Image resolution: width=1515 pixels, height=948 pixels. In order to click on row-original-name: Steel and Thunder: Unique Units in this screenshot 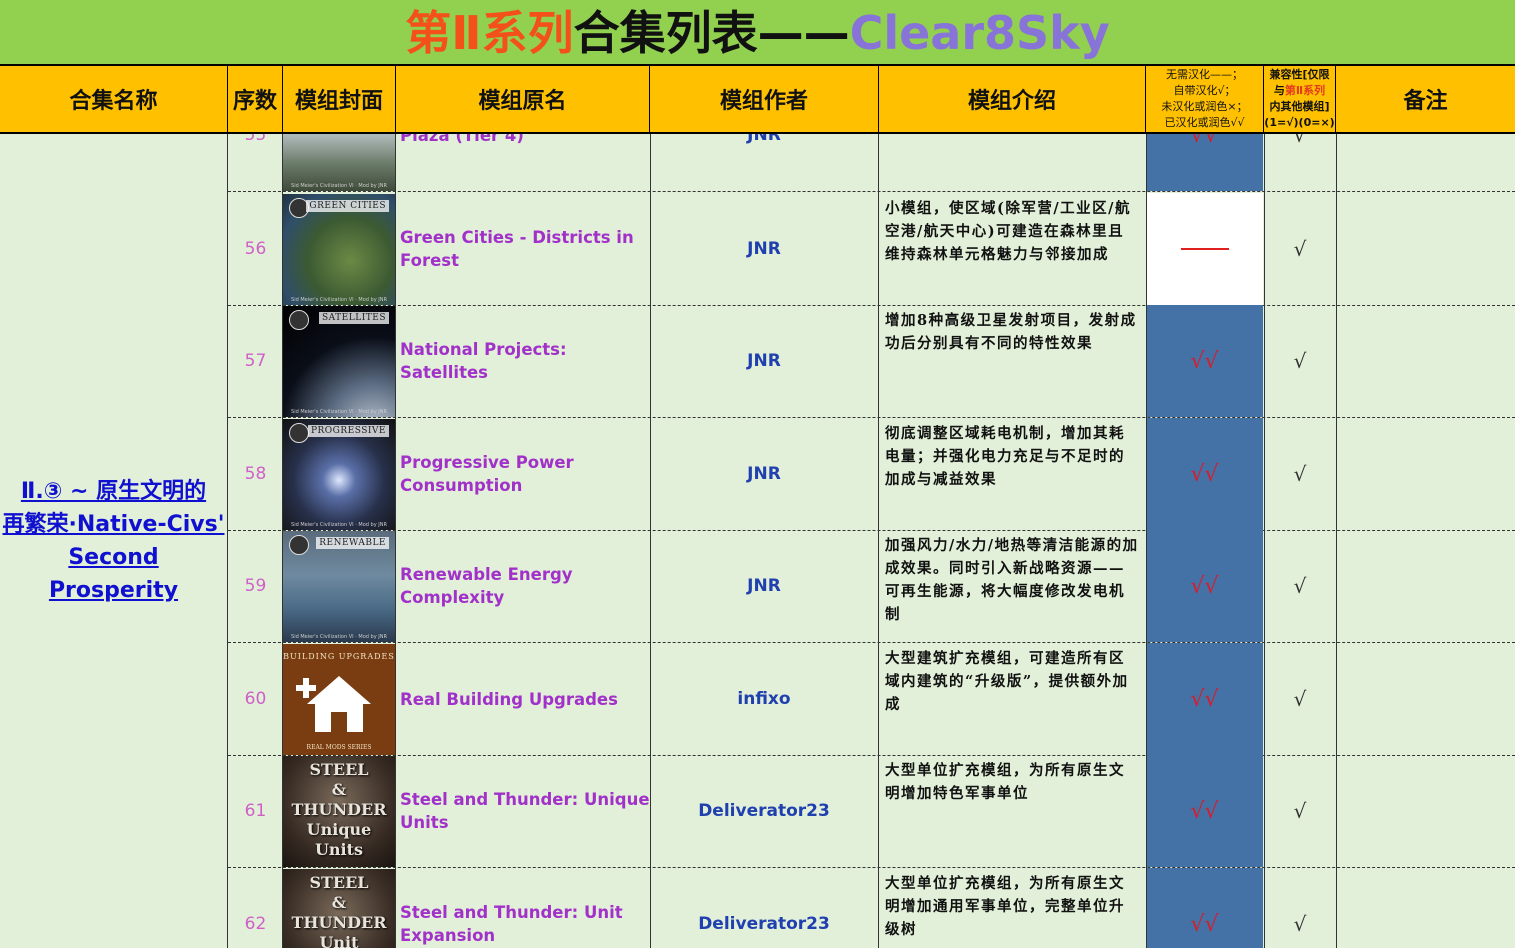, I will do `click(523, 811)`.